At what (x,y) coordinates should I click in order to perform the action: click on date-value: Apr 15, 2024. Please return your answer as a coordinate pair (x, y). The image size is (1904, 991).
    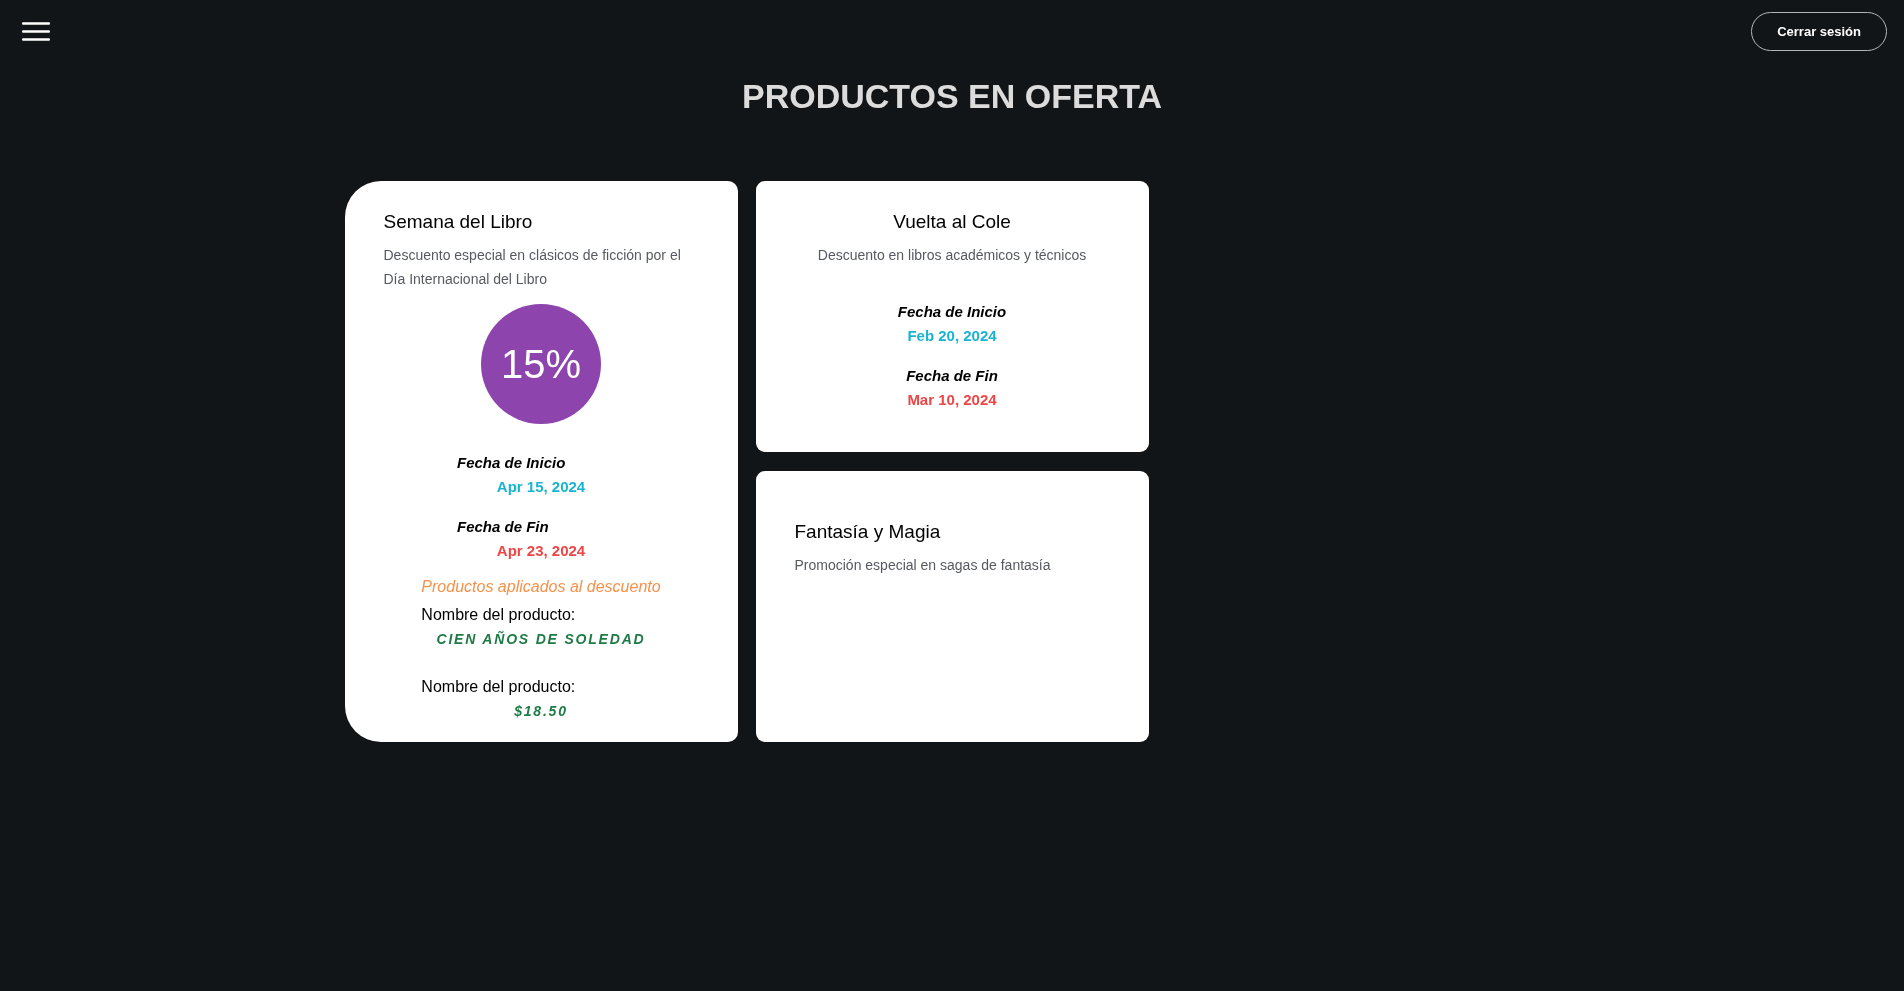
    Looking at the image, I should click on (541, 487).